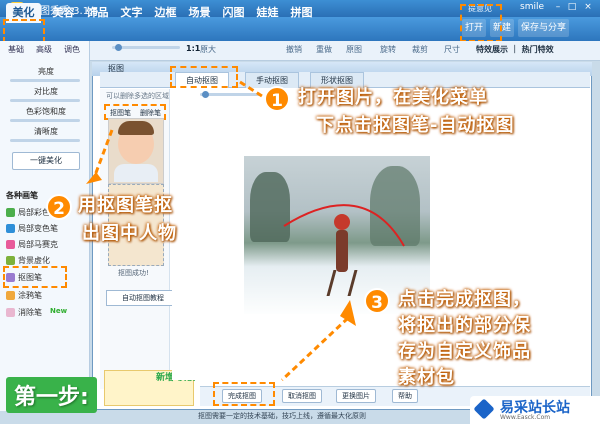 This screenshot has width=600, height=424. I want to click on annotation-text-2b: 出图中人物, so click(129, 233).